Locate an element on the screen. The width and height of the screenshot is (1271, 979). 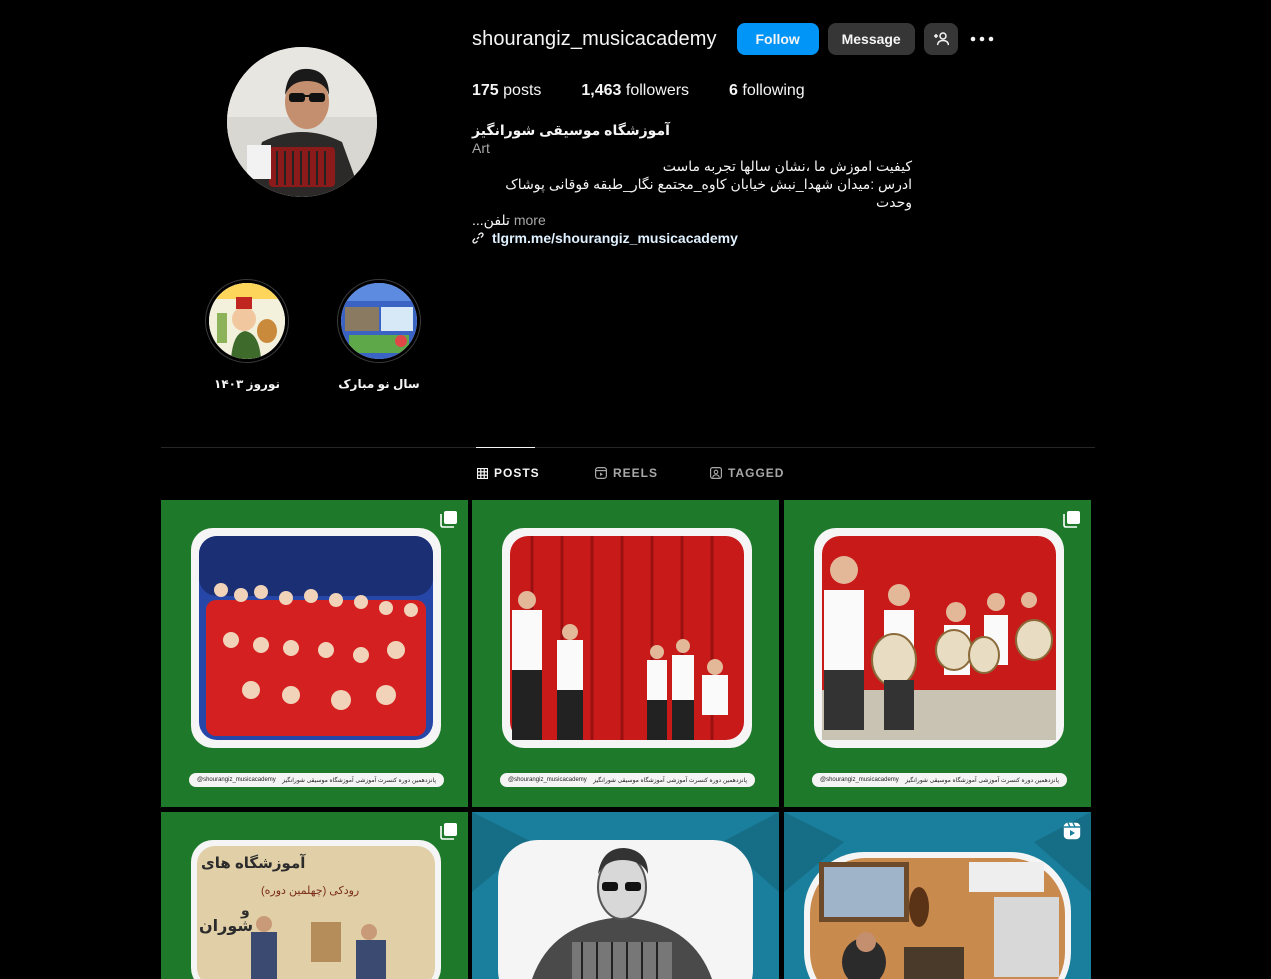
profile-avatar is located at coordinates (302, 122).